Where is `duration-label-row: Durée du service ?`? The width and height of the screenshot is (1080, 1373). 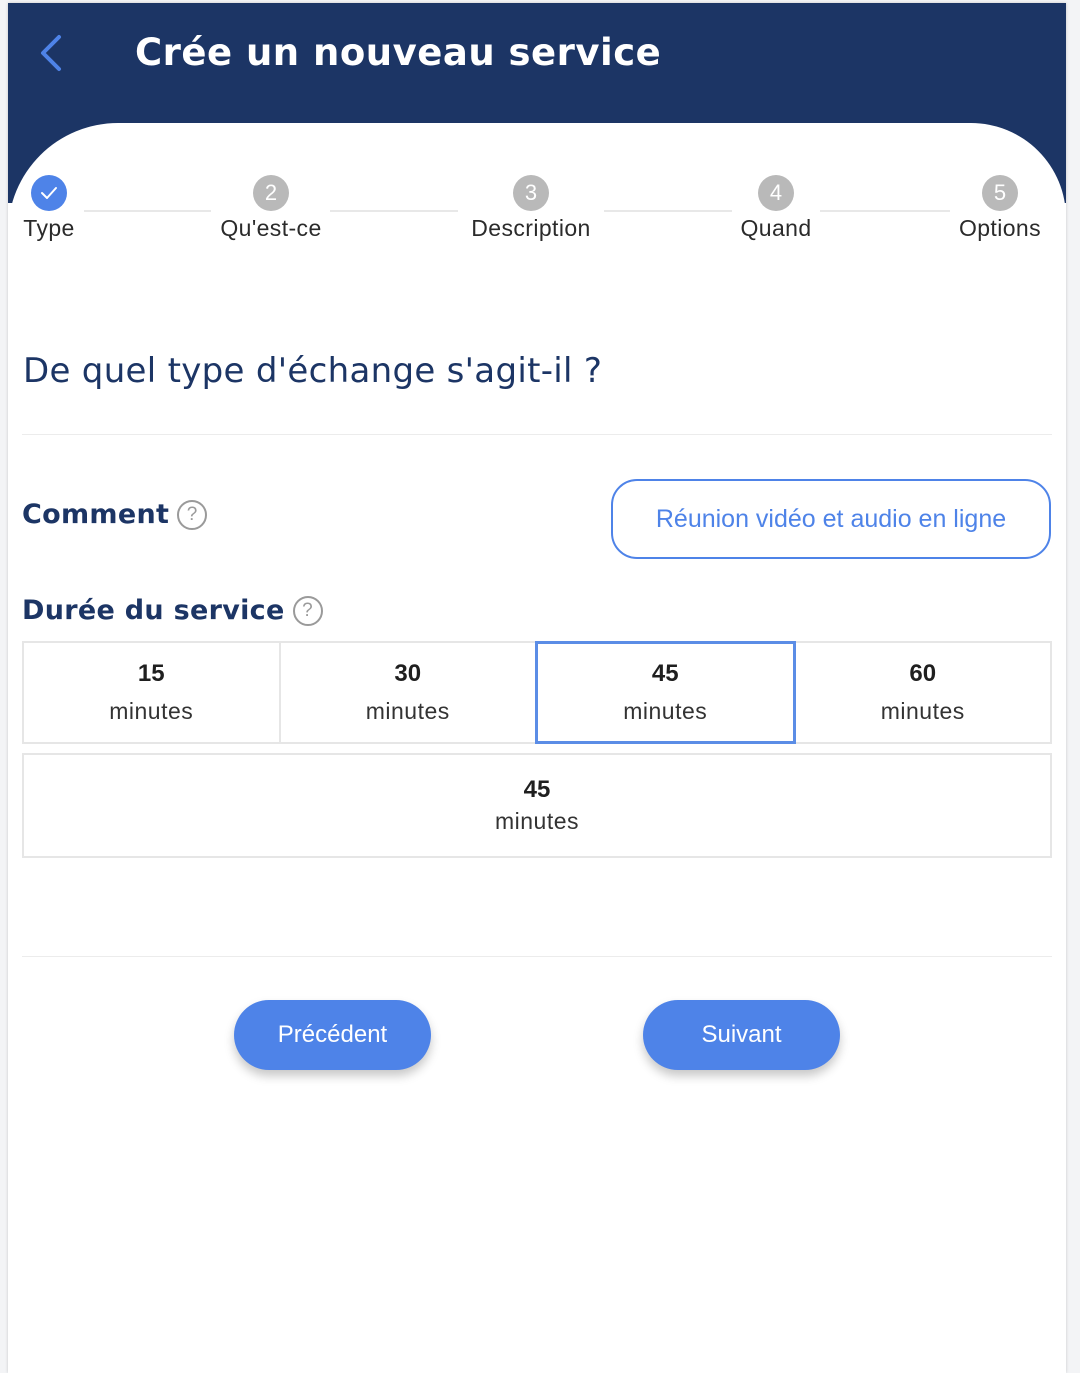 duration-label-row: Durée du service ? is located at coordinates (172, 610).